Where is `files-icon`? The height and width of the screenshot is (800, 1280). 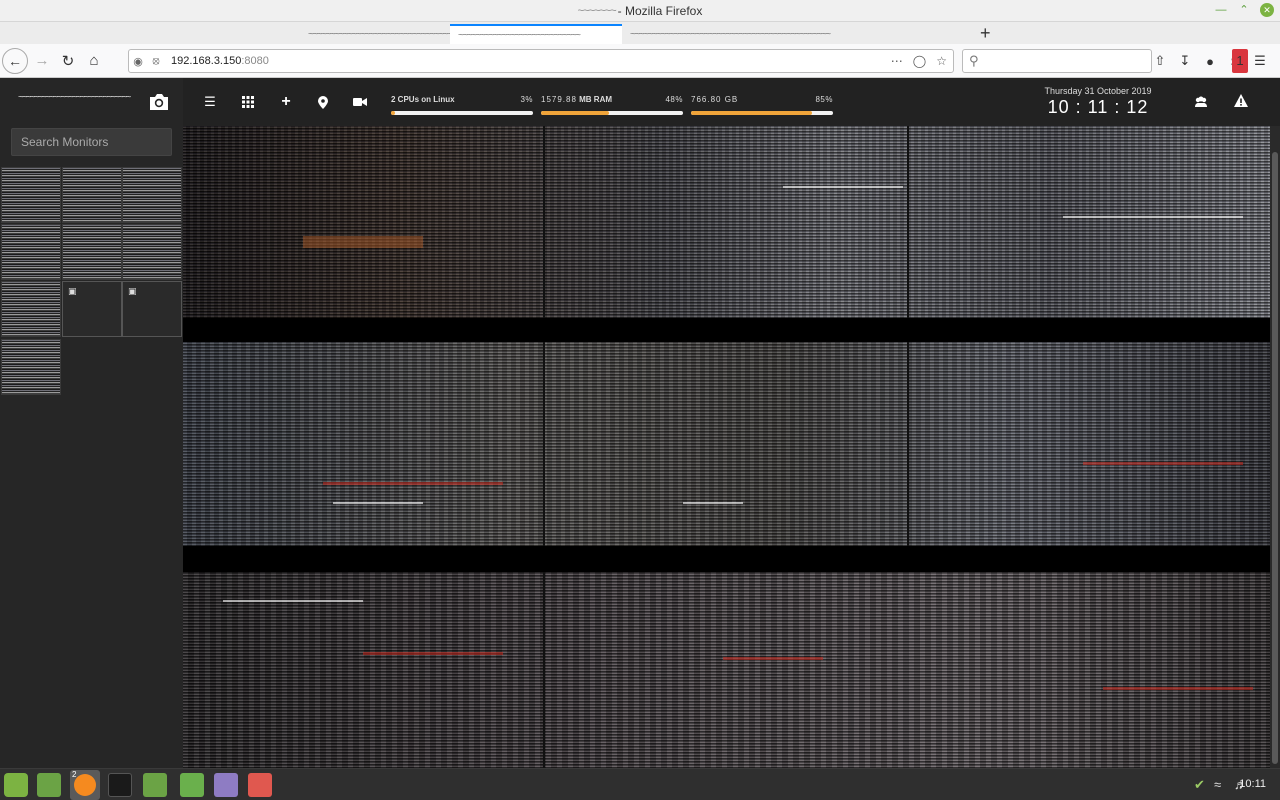 files-icon is located at coordinates (49, 785).